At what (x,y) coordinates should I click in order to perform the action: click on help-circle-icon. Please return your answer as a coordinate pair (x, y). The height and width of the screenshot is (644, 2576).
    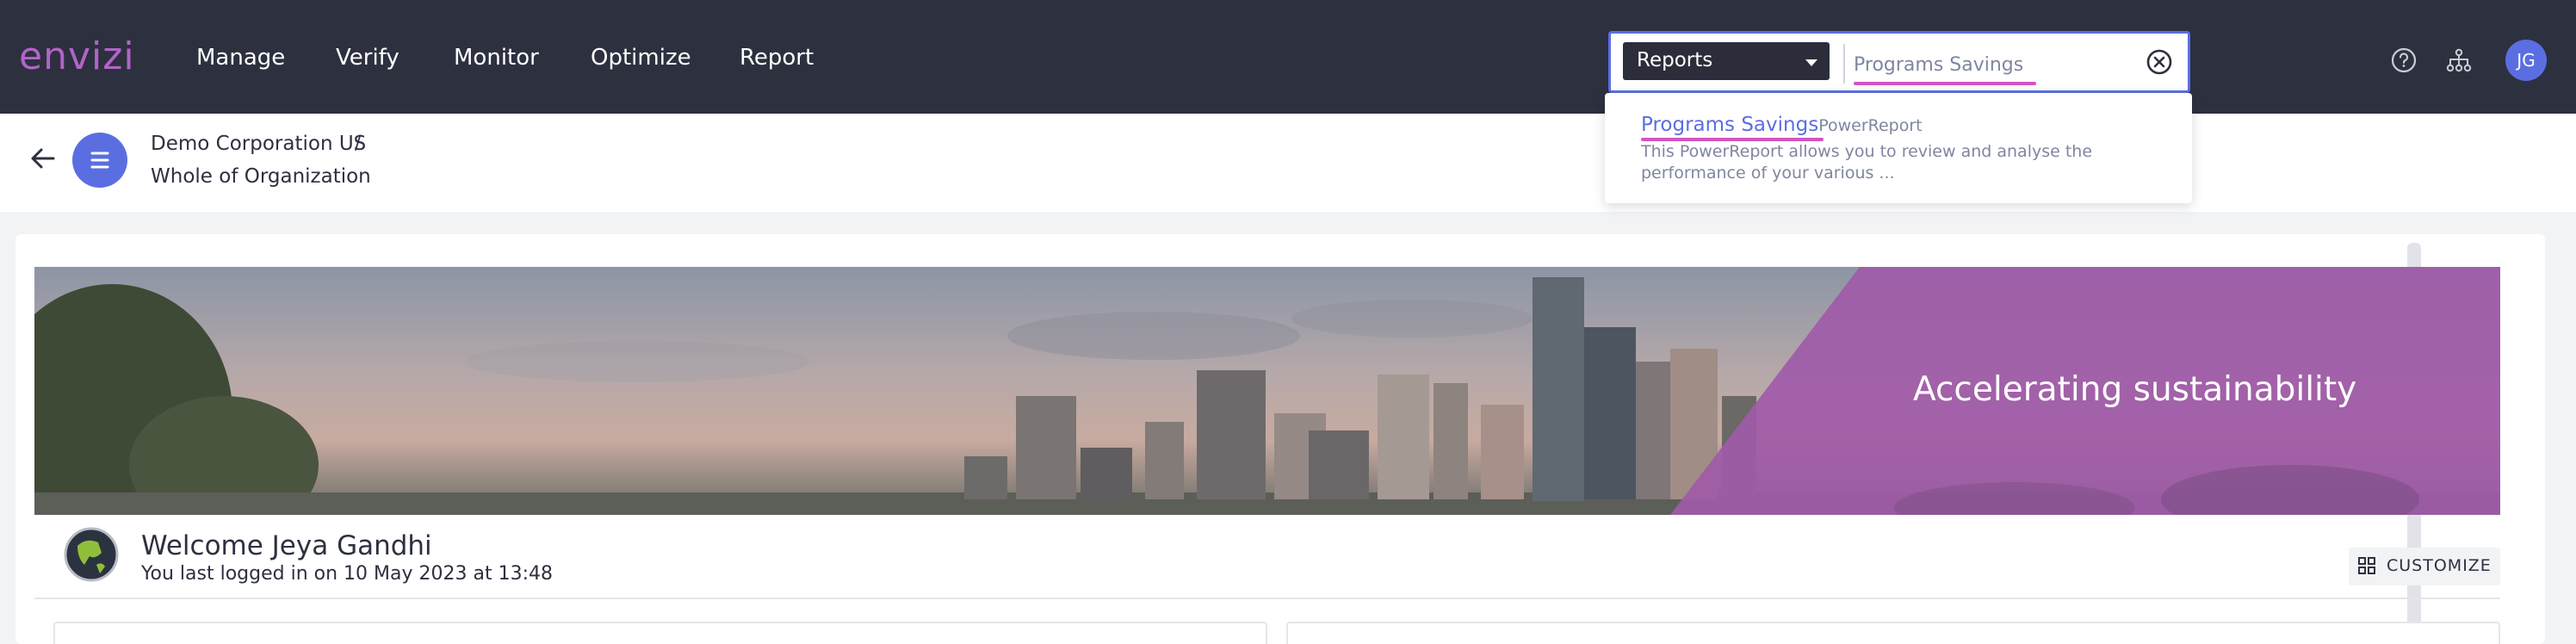
    Looking at the image, I should click on (2404, 60).